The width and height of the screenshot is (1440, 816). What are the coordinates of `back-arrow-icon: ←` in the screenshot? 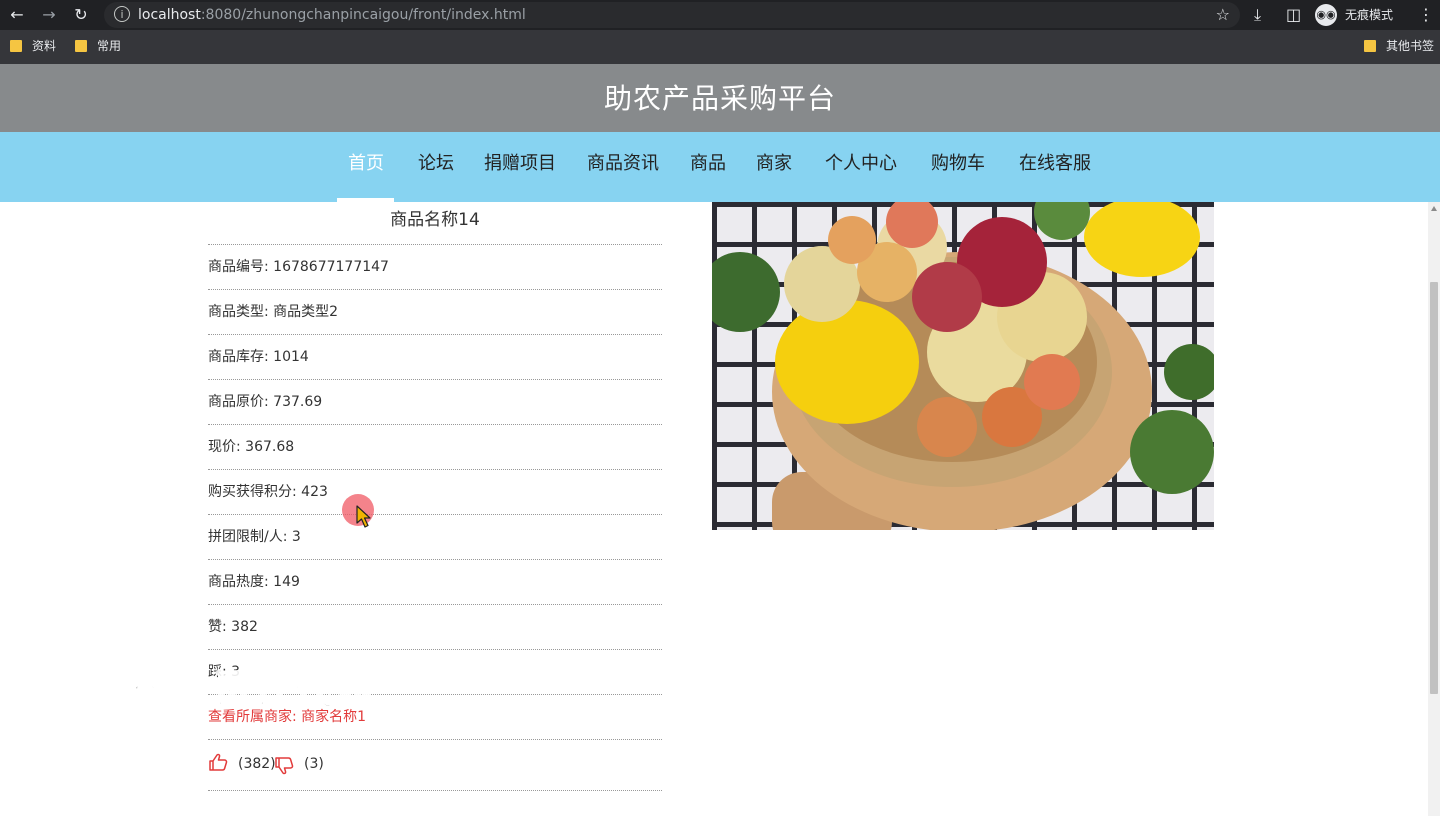 It's located at (17, 15).